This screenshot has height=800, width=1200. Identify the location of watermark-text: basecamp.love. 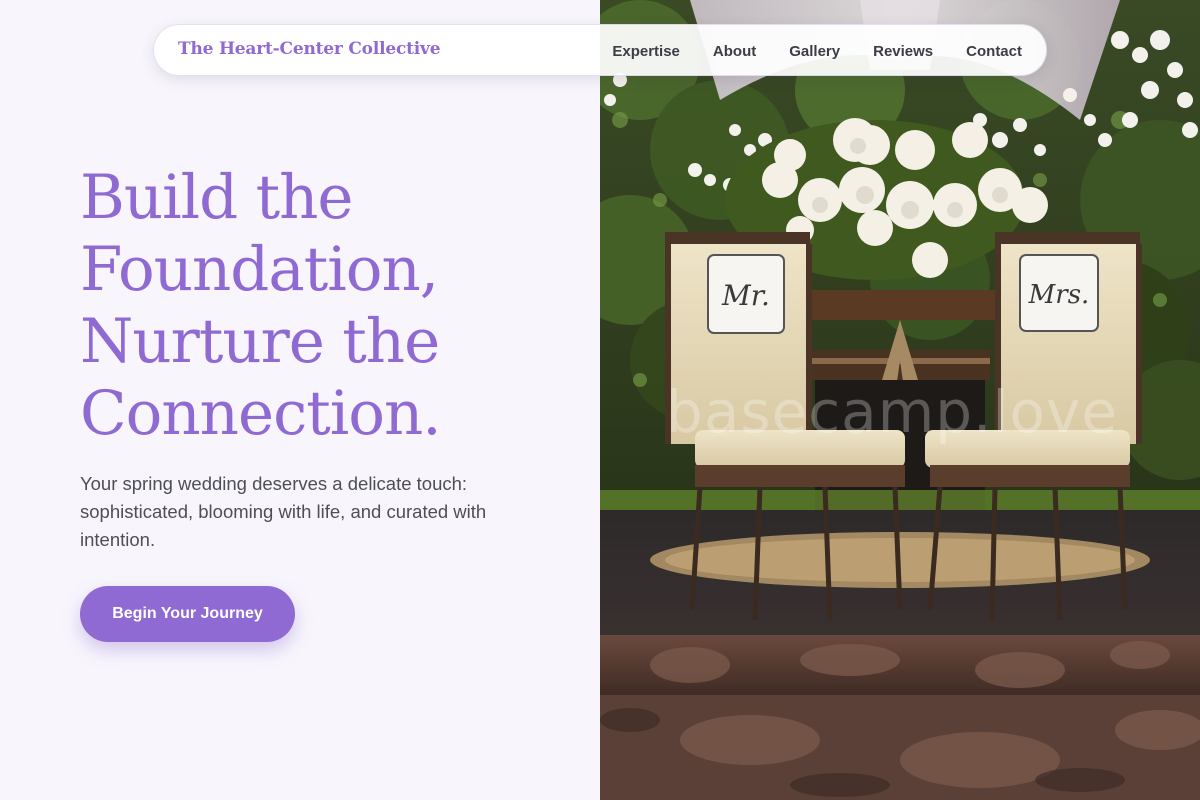
(892, 412).